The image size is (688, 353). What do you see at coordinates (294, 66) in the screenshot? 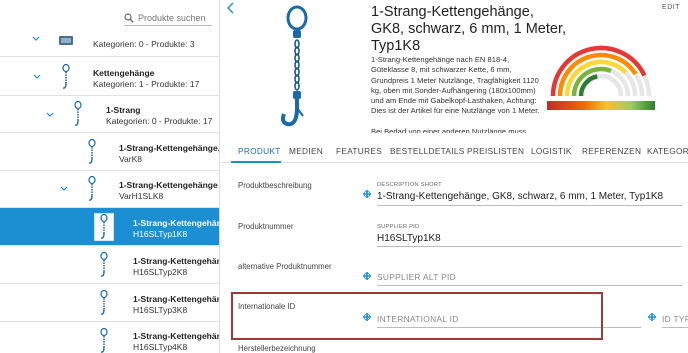
I see `product-image` at bounding box center [294, 66].